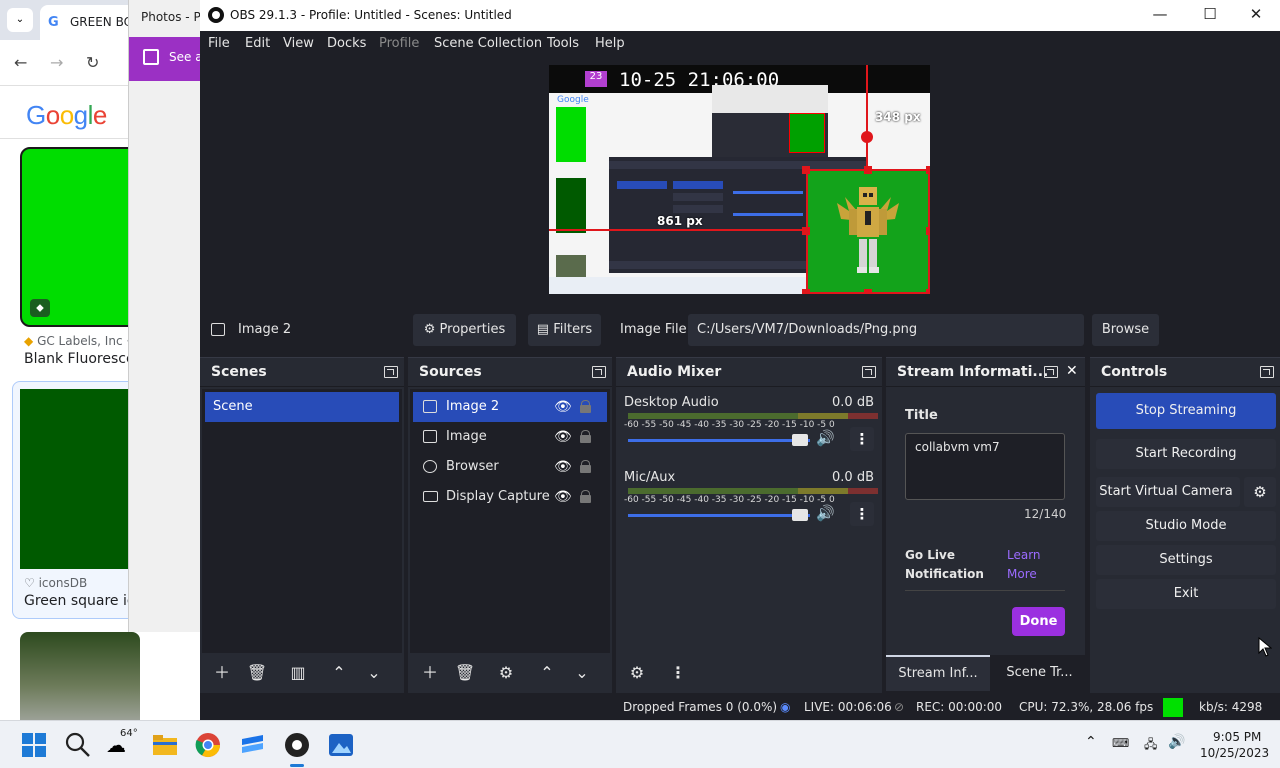 The image size is (1280, 768). I want to click on source-properties-button: ⚙, so click(506, 673).